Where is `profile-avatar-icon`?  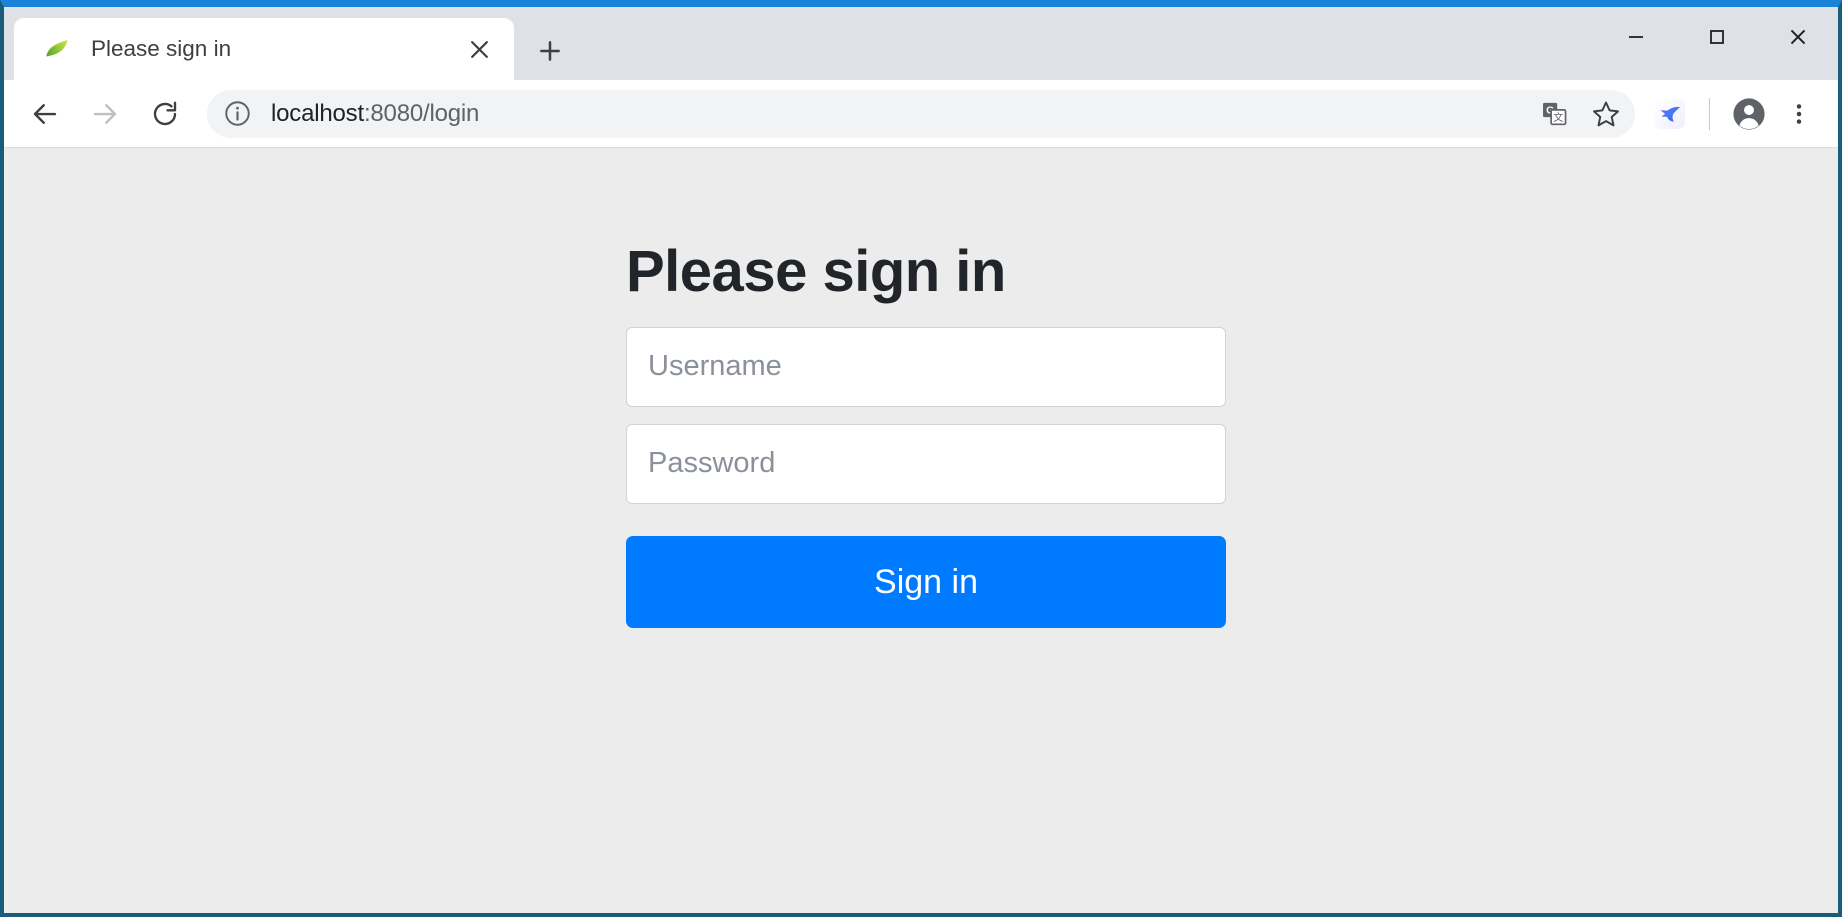 profile-avatar-icon is located at coordinates (1749, 114).